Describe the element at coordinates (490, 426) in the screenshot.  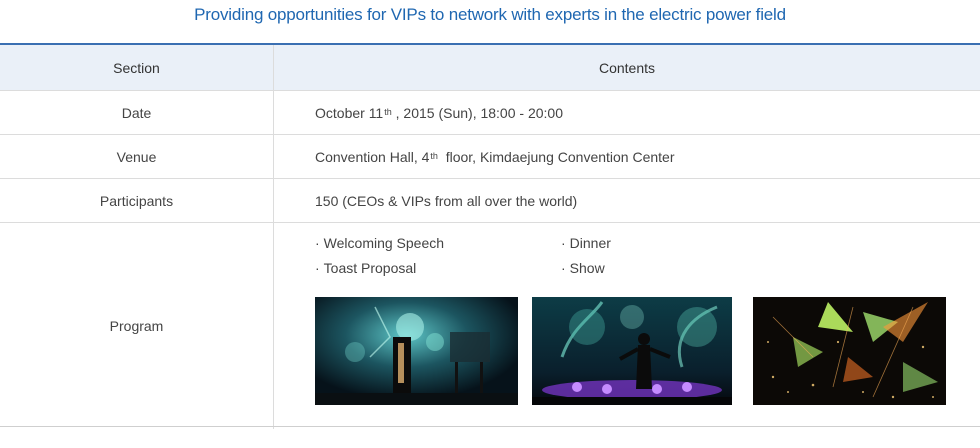
I see `table-bottom-border` at that location.